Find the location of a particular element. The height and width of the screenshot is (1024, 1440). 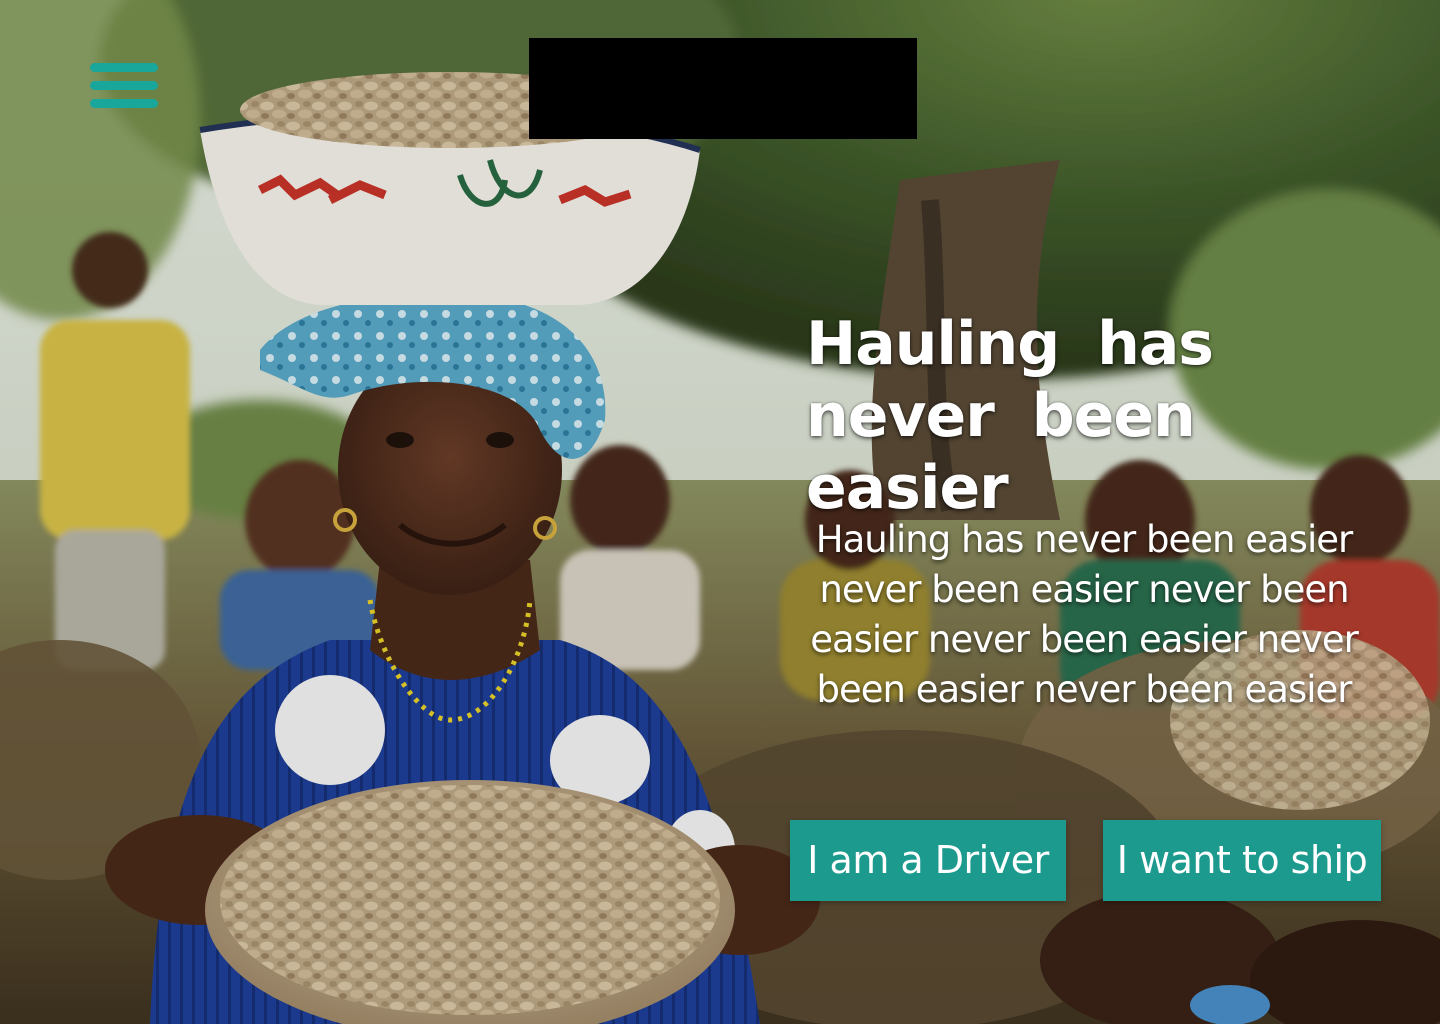

hero-headline: Hauling has never been easier is located at coordinates (1010, 416).